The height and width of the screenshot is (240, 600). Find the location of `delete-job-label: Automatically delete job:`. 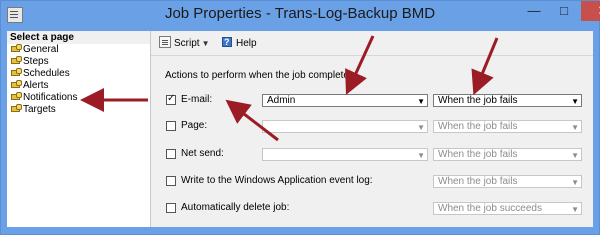

delete-job-label: Automatically delete job: is located at coordinates (235, 207).